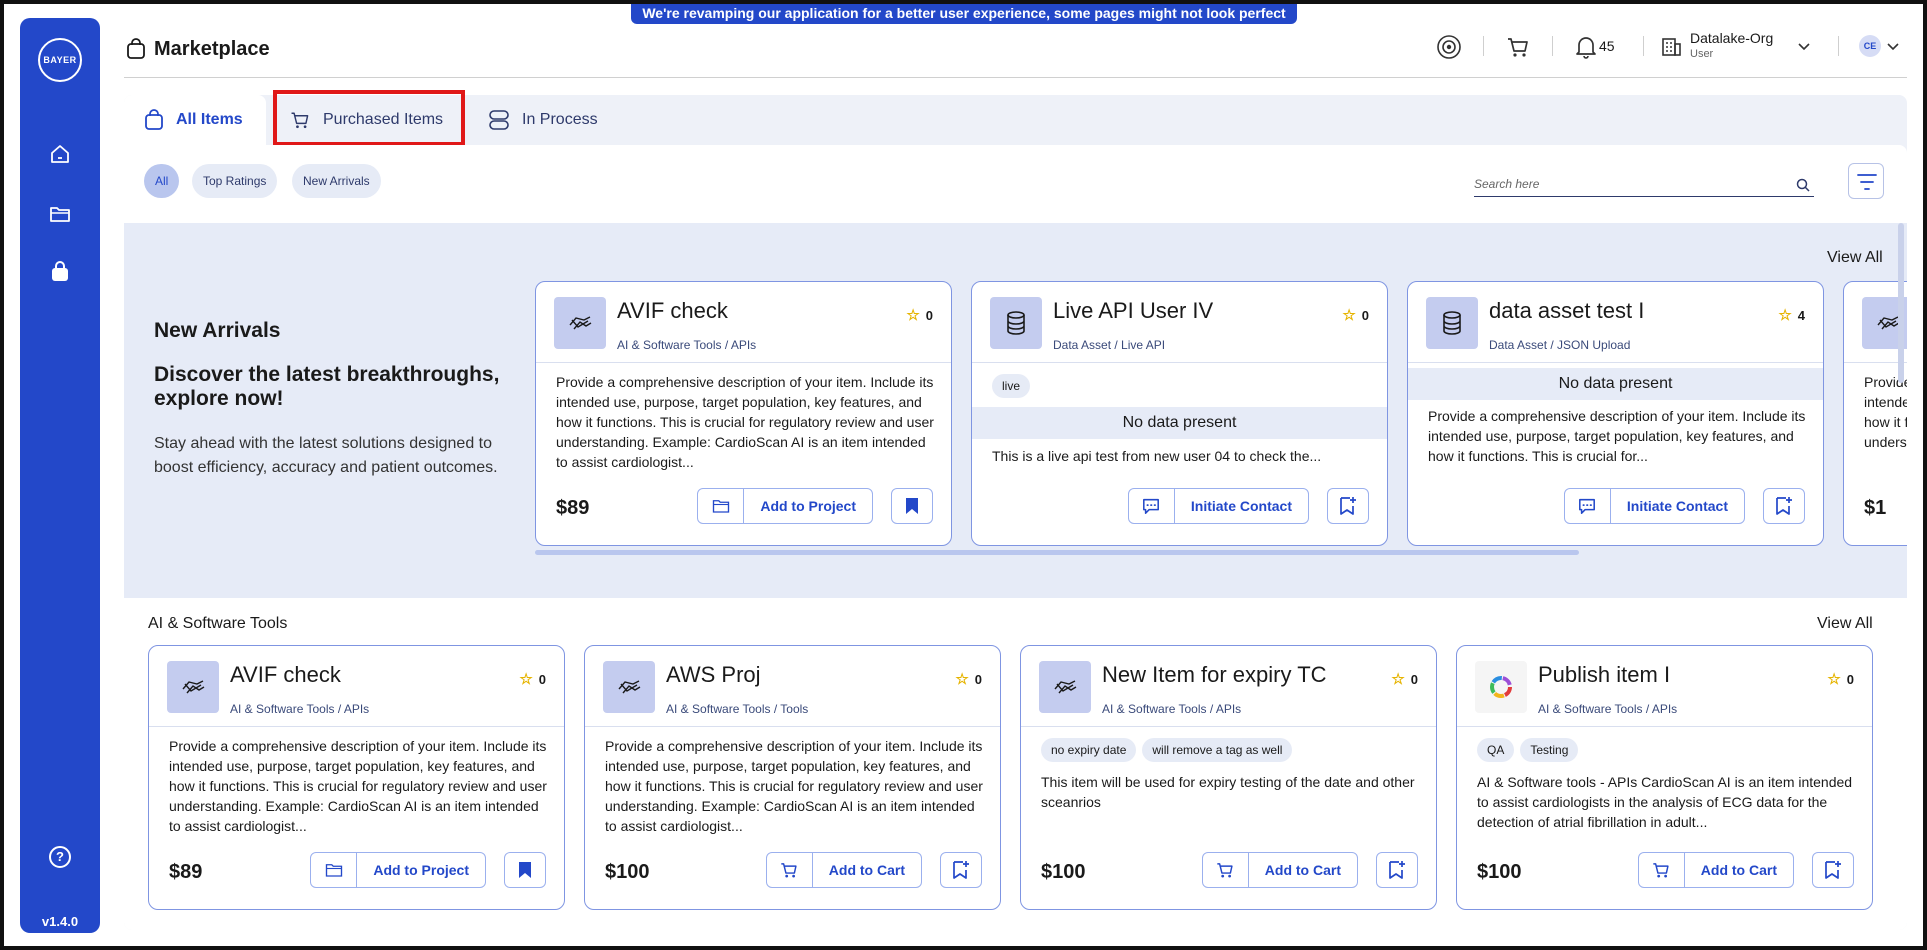  I want to click on vertical-scrollbar, so click(1901, 303).